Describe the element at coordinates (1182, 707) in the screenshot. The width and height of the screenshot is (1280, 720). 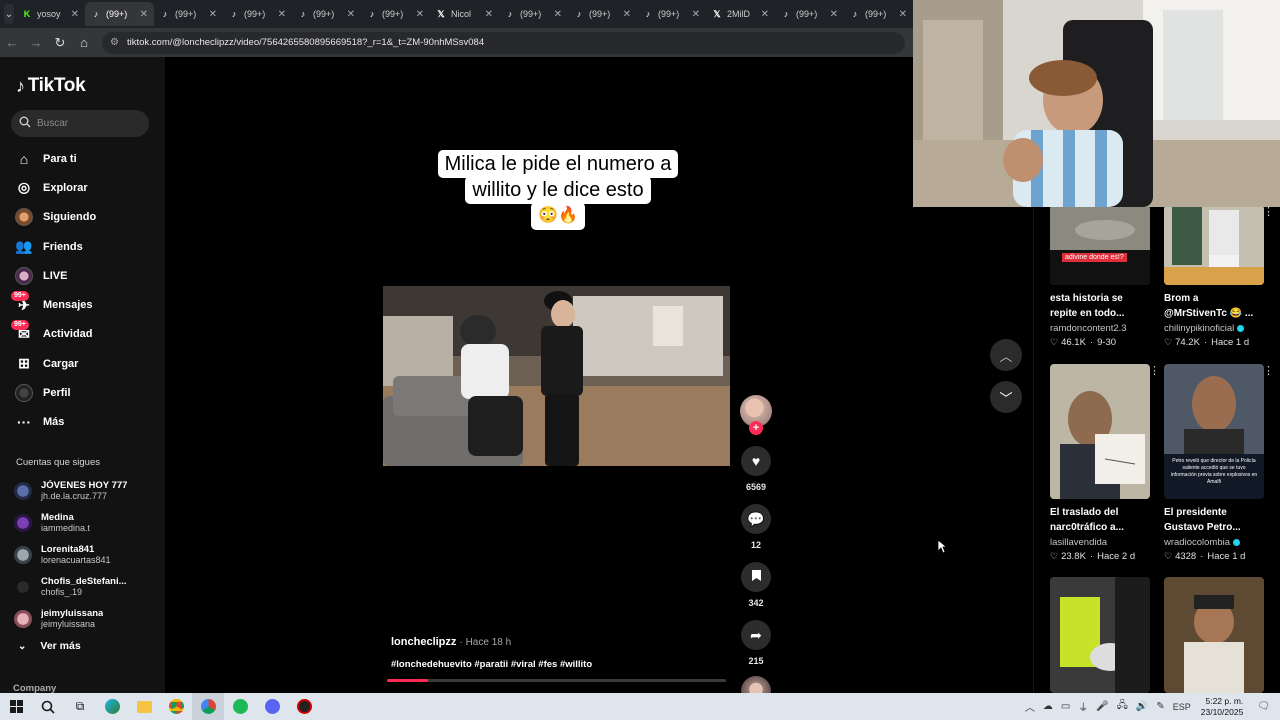
I see `language-indicator: ESP` at that location.